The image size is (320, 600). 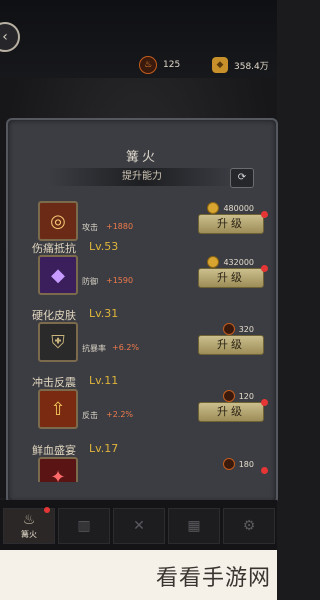 I want to click on shield-icon: ⛨, so click(x=58, y=342).